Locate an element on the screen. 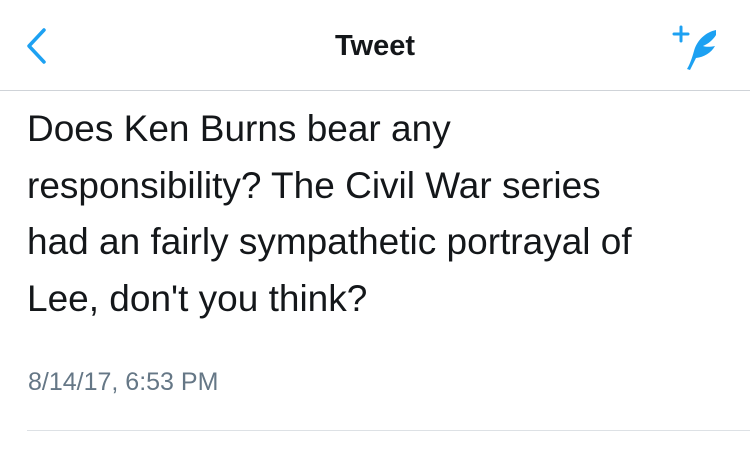 This screenshot has height=461, width=750. page-title: Tweet is located at coordinates (375, 46).